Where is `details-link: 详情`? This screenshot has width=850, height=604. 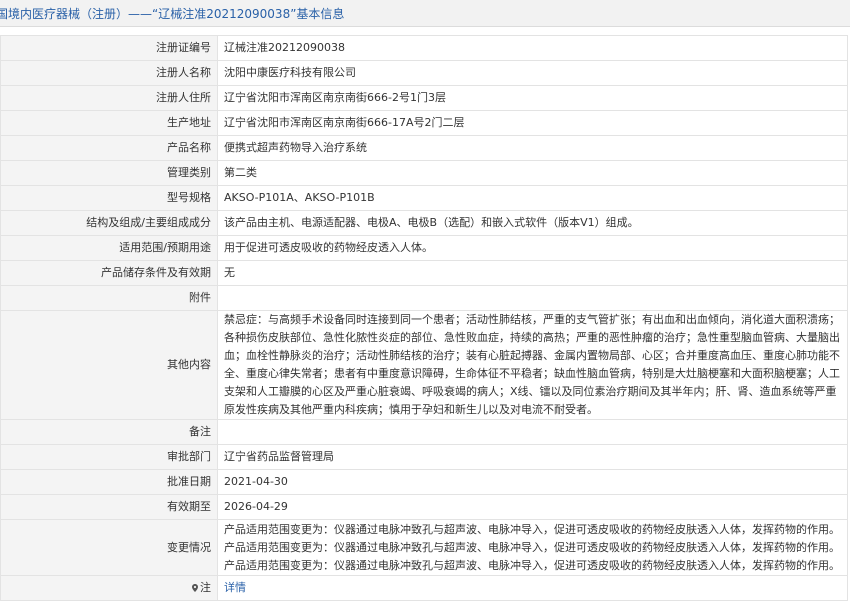
details-link: 详情 is located at coordinates (235, 587).